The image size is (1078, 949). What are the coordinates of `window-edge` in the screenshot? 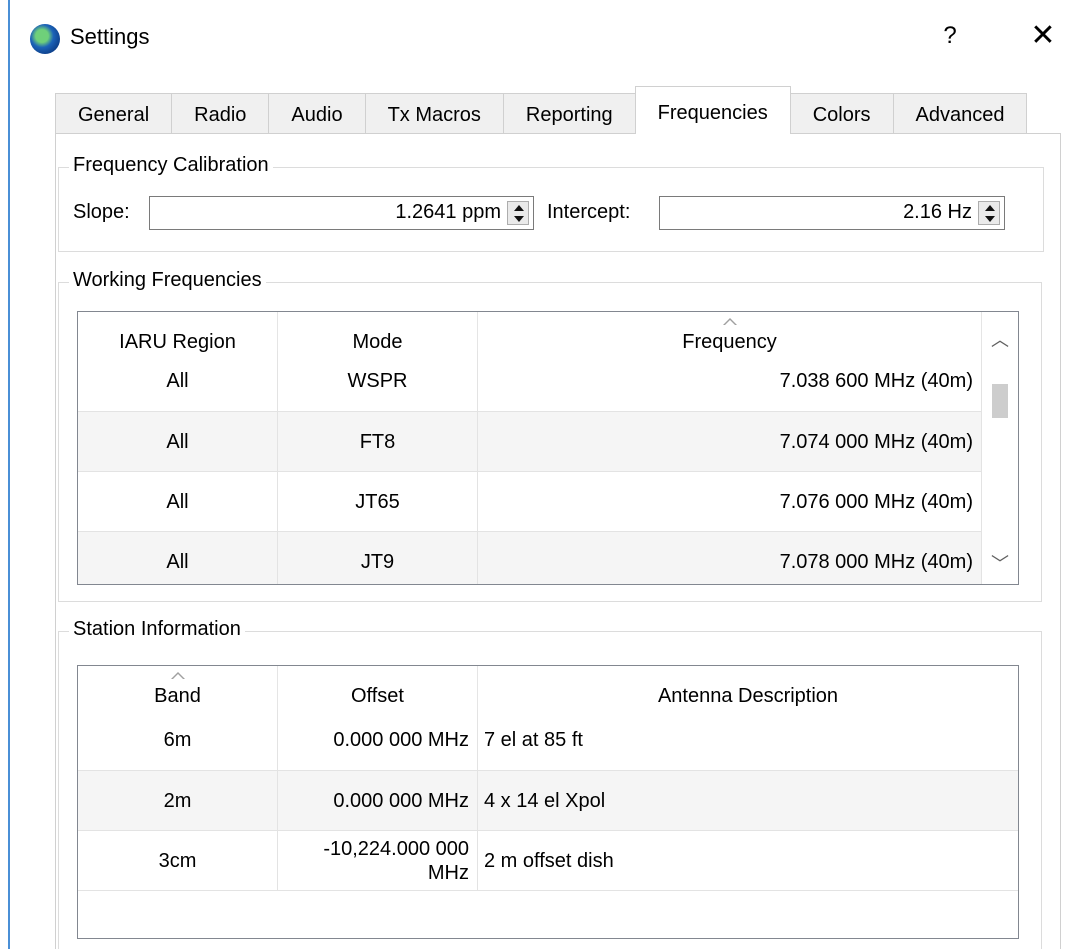 It's located at (9, 474).